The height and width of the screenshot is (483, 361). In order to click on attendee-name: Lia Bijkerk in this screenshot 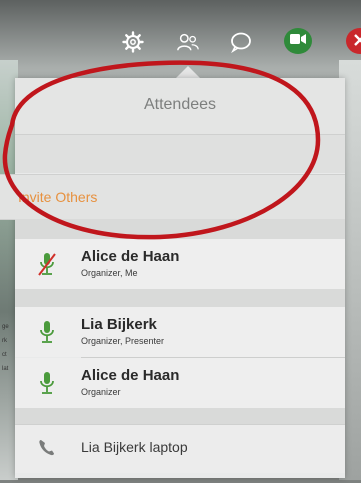, I will do `click(119, 324)`.